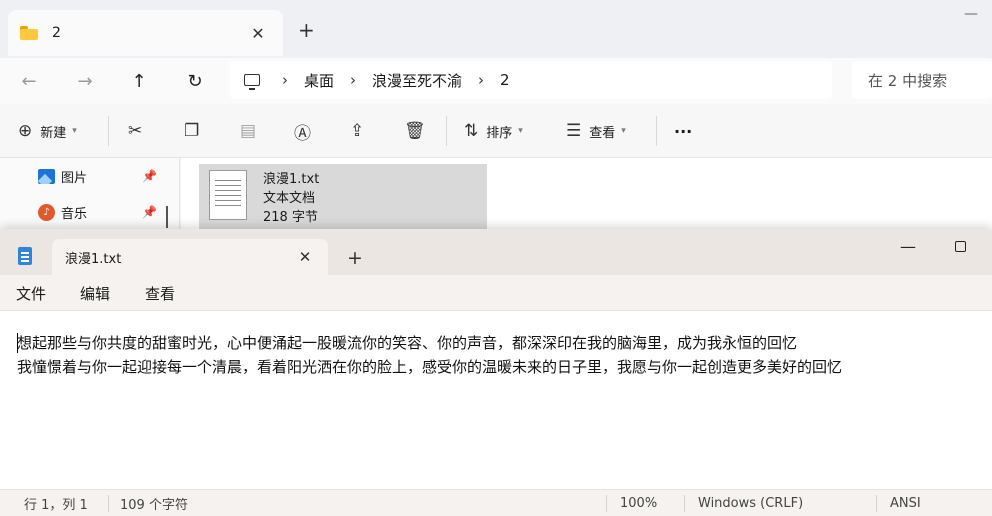 This screenshot has width=992, height=516. Describe the element at coordinates (46, 176) in the screenshot. I see `pictures-icon` at that location.